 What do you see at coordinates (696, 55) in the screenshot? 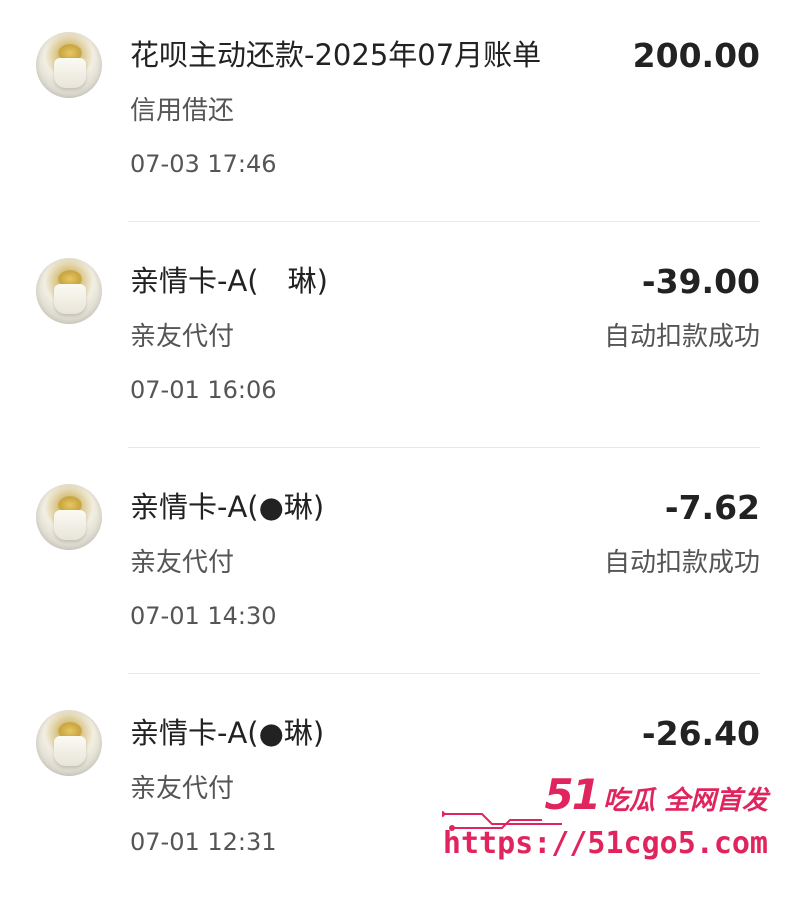
I see `transaction-amount: 200.00` at bounding box center [696, 55].